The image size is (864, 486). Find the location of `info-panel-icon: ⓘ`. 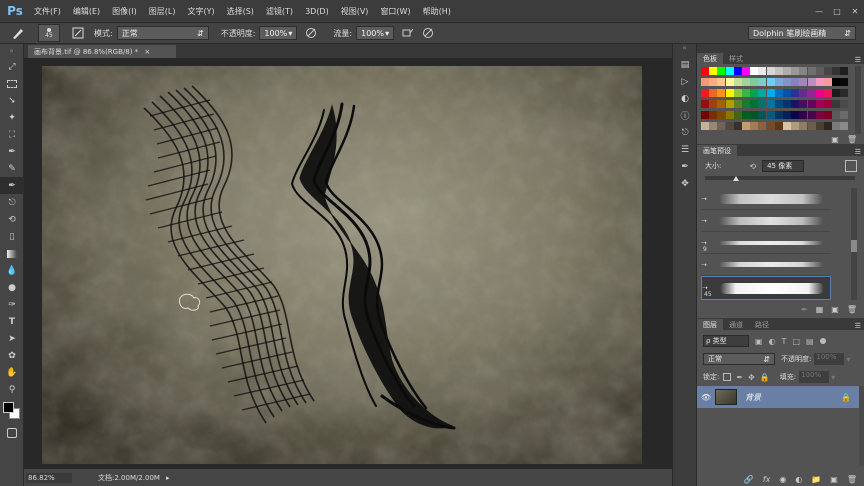

info-panel-icon: ⓘ is located at coordinates (685, 115).